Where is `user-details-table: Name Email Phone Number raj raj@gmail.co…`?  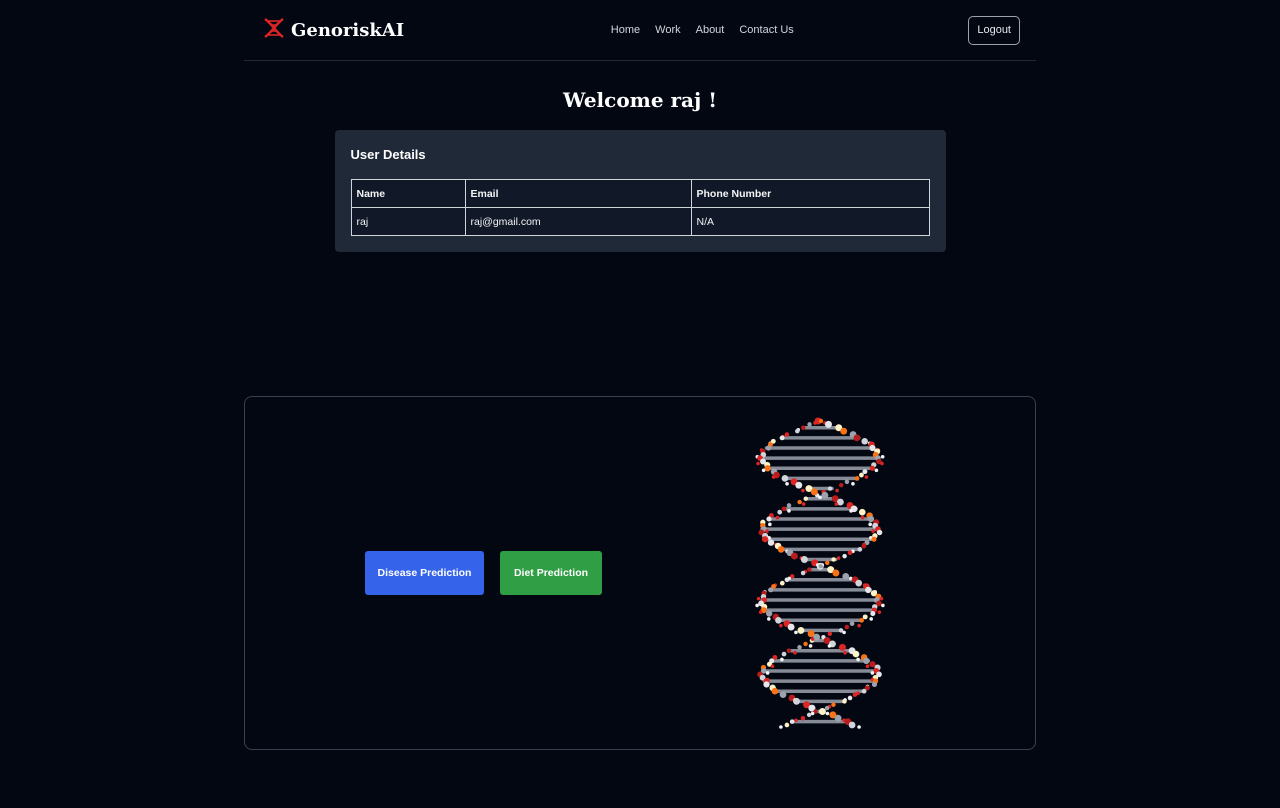 user-details-table: Name Email Phone Number raj raj@gmail.co… is located at coordinates (640, 207).